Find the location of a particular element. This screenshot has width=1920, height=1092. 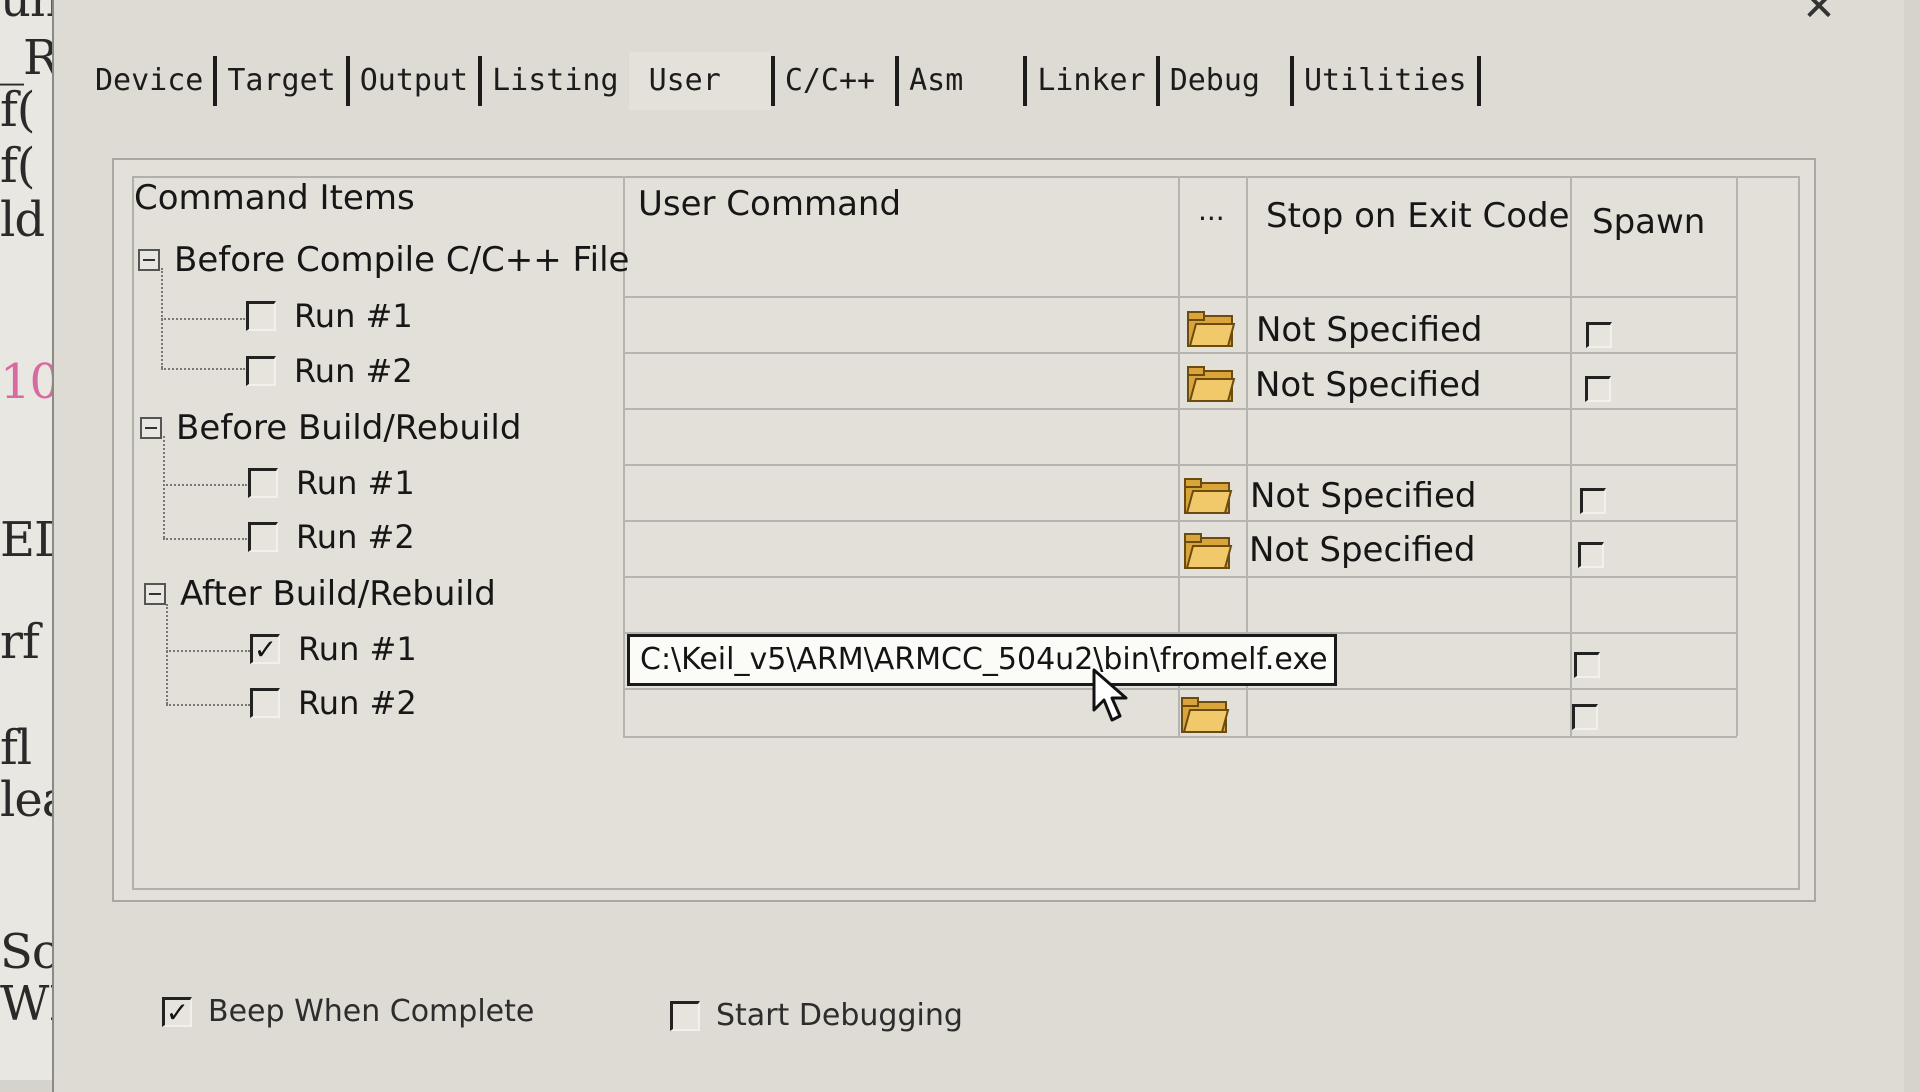

before-compile-run-2: Run #2 is located at coordinates (329, 371).